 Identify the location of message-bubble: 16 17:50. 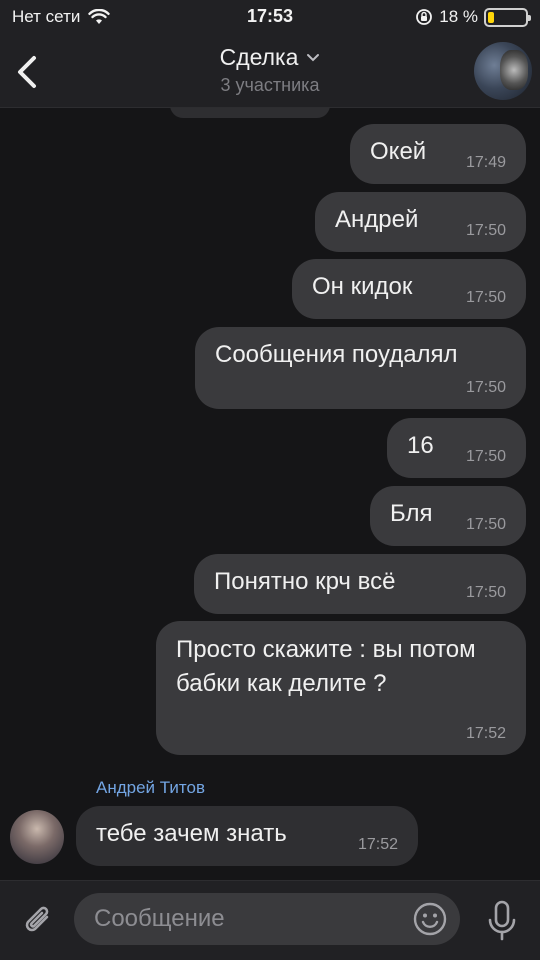
(456, 448).